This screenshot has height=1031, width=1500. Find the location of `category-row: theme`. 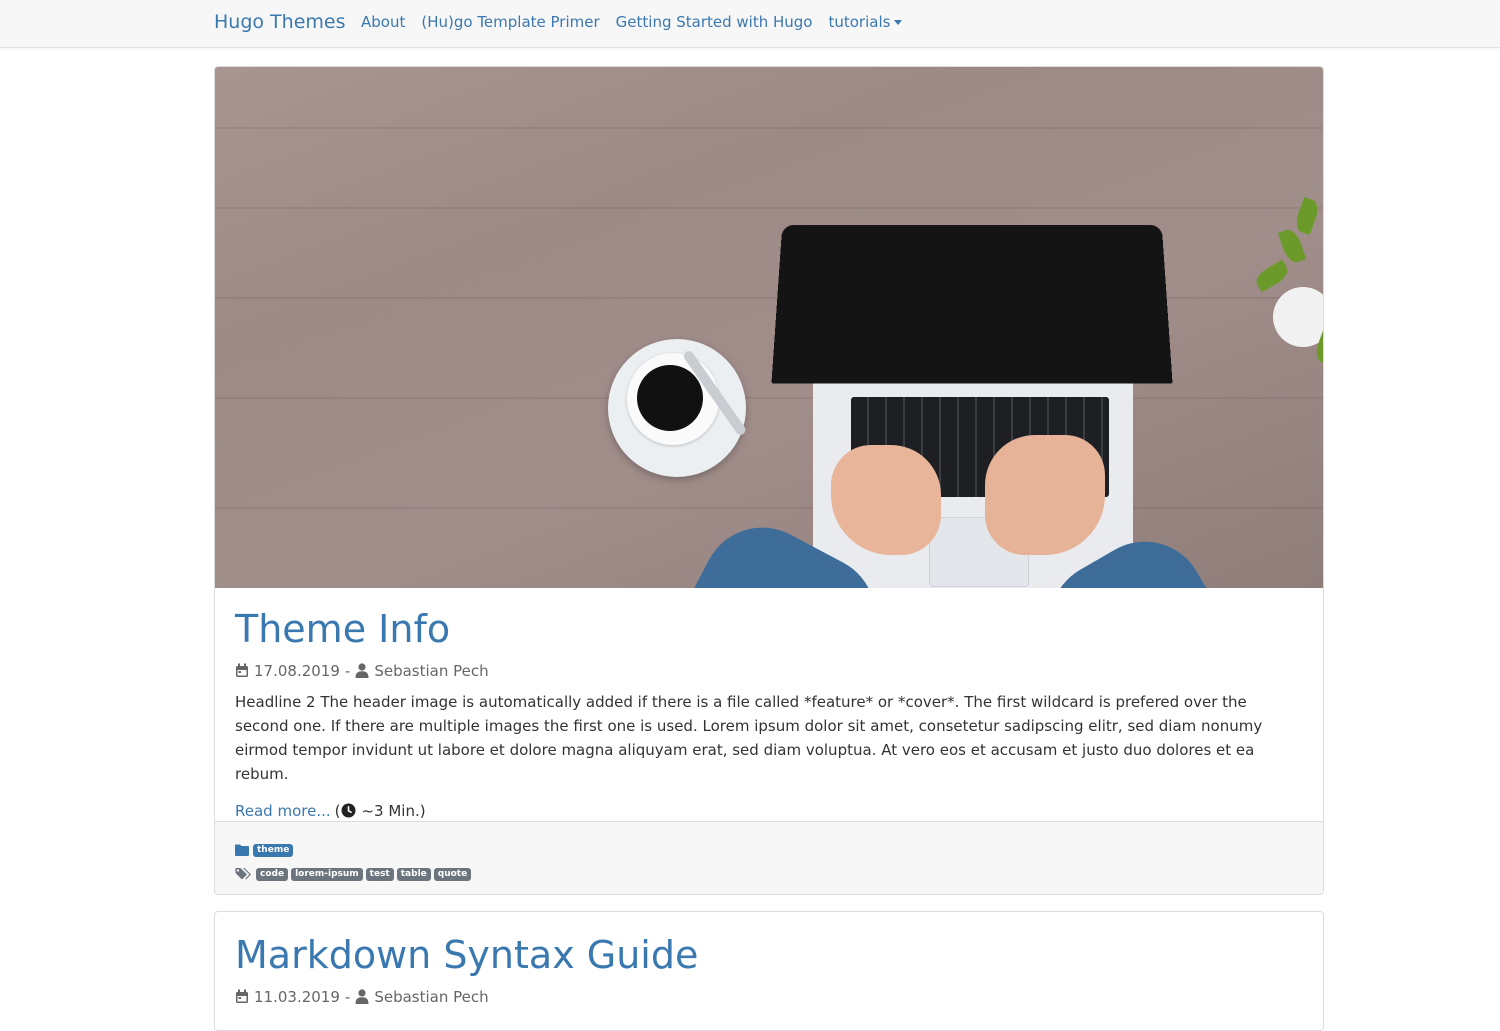

category-row: theme is located at coordinates (769, 850).